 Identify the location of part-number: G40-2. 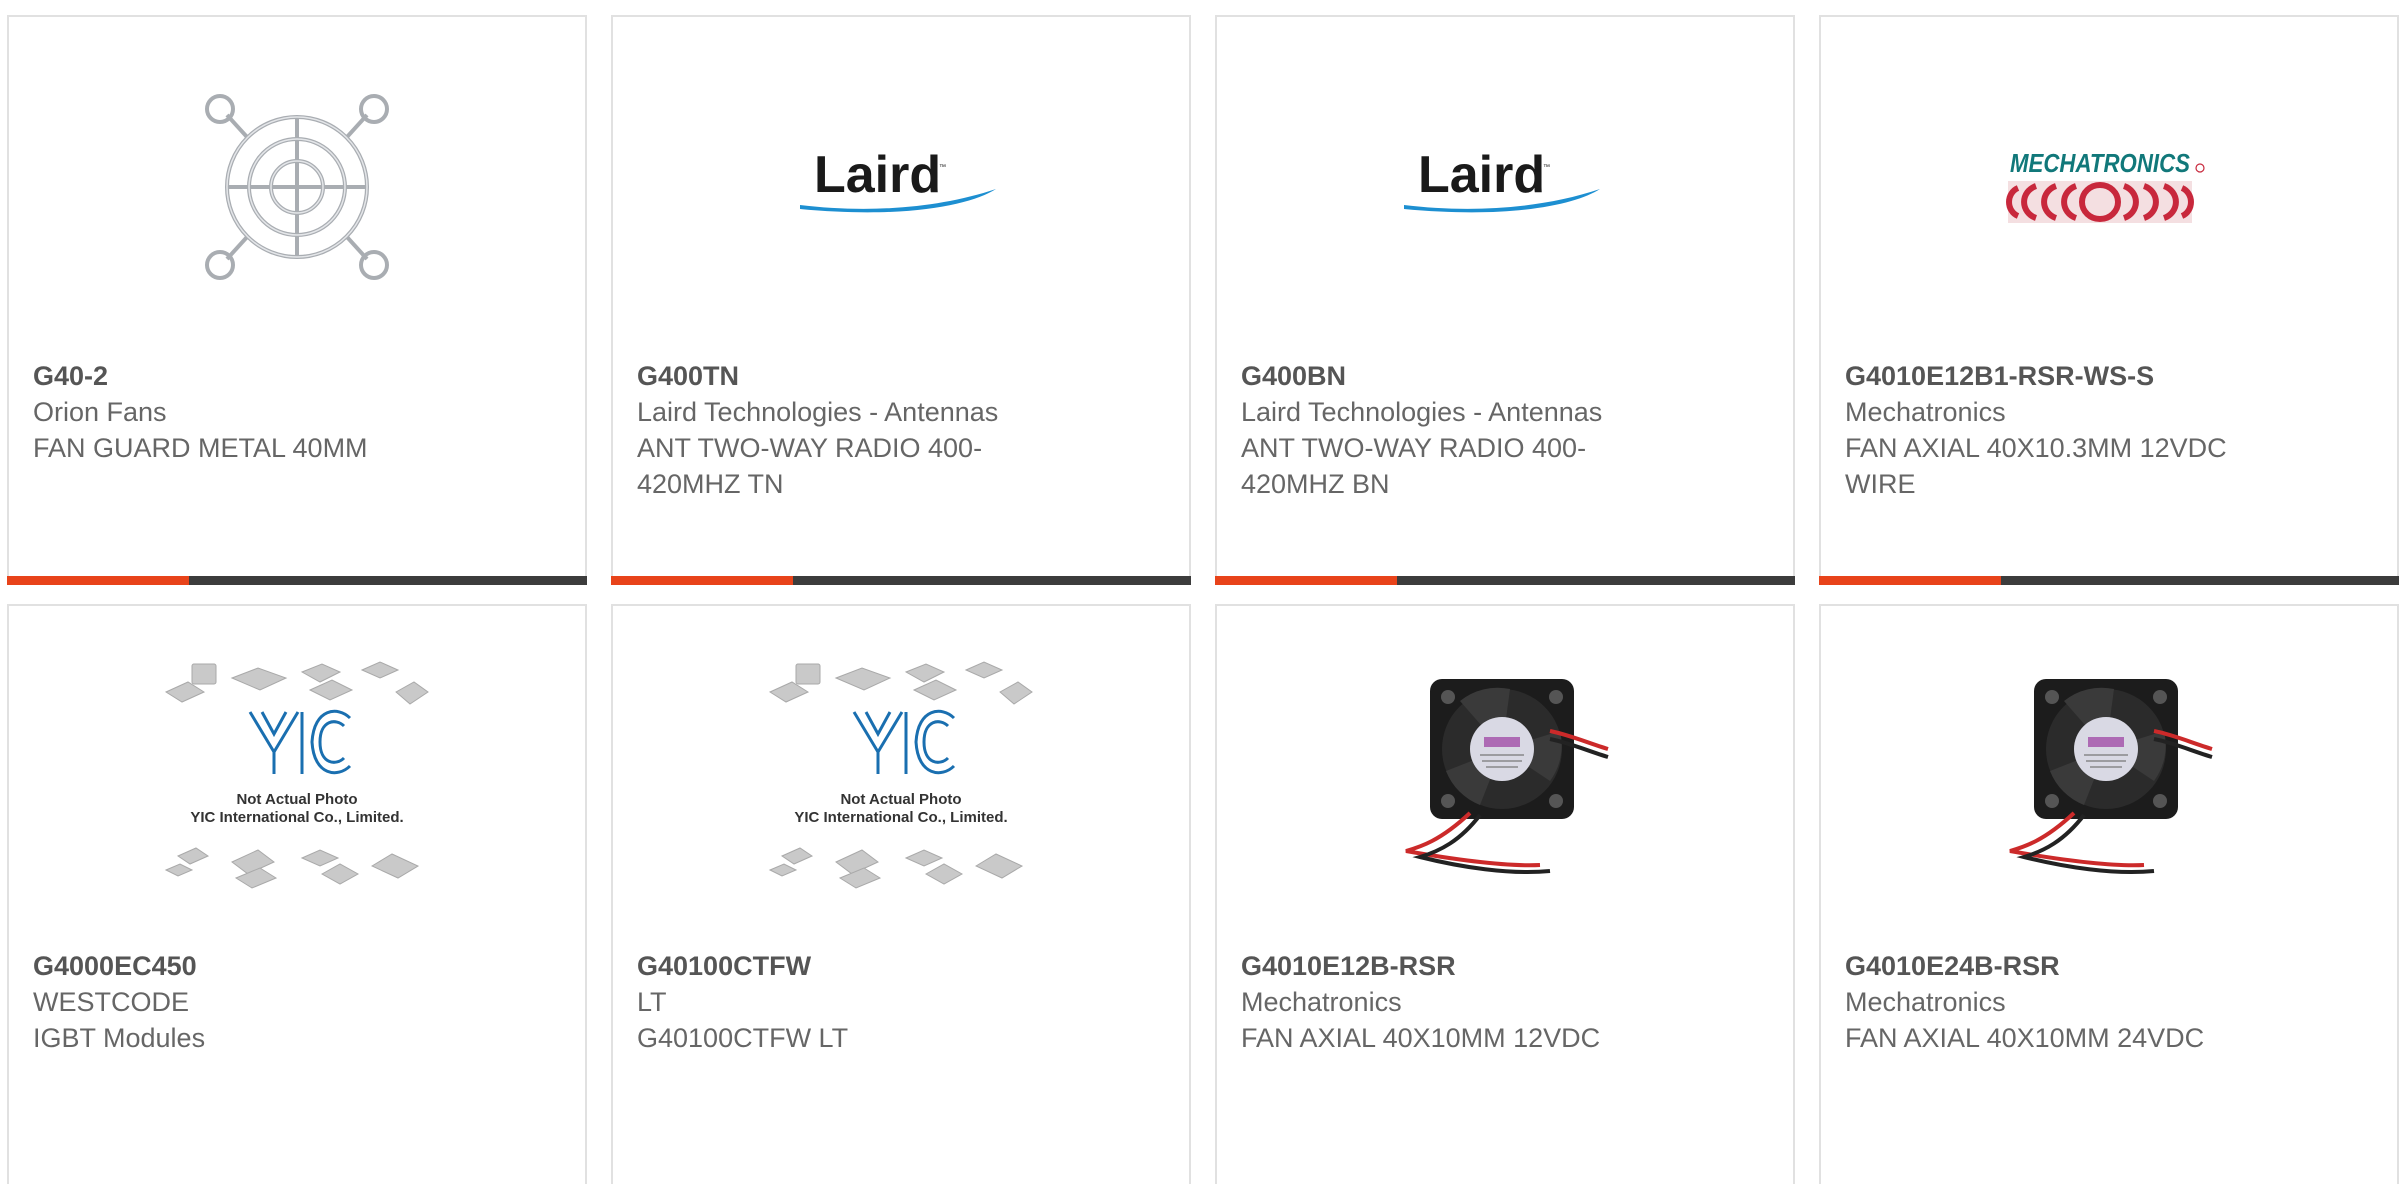
(293, 376).